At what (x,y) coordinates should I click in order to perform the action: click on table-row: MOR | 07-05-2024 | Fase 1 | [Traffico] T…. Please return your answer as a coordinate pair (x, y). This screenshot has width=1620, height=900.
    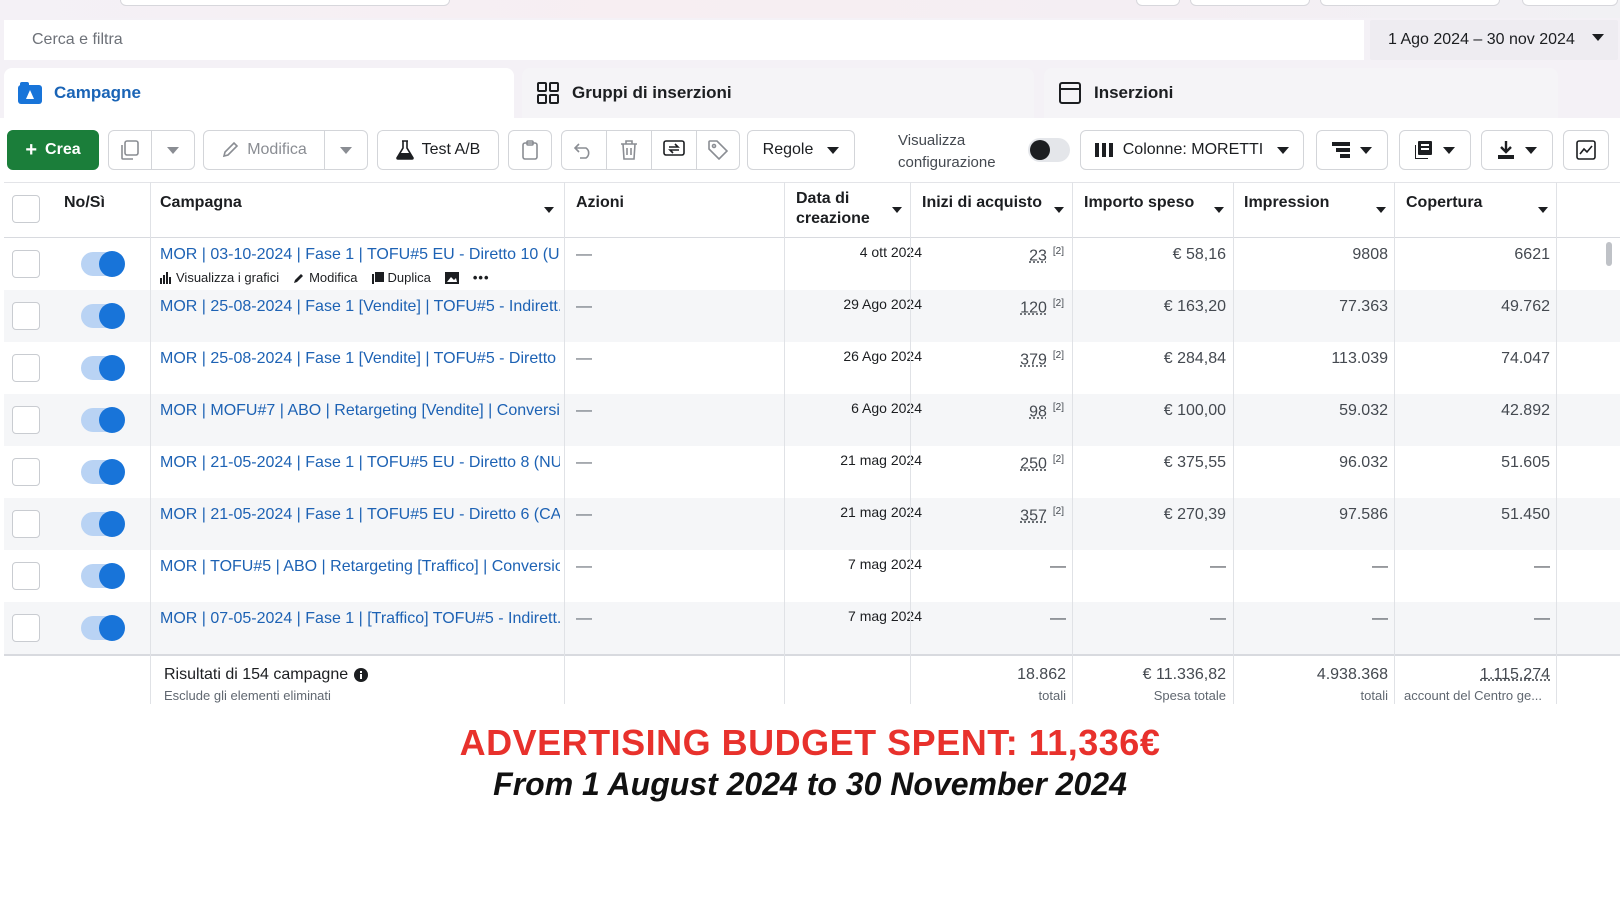
    Looking at the image, I should click on (812, 628).